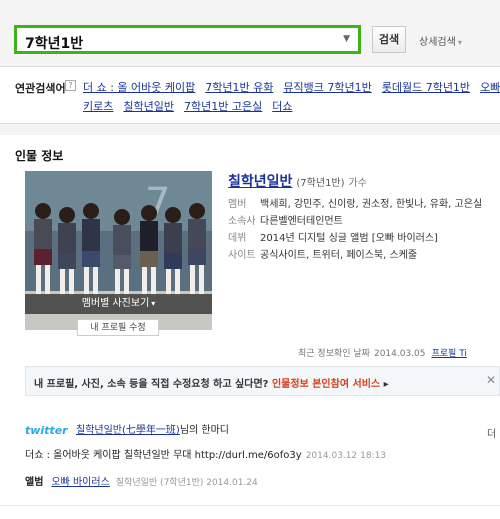 This screenshot has height=519, width=500. What do you see at coordinates (250, 505) in the screenshot?
I see `divider` at bounding box center [250, 505].